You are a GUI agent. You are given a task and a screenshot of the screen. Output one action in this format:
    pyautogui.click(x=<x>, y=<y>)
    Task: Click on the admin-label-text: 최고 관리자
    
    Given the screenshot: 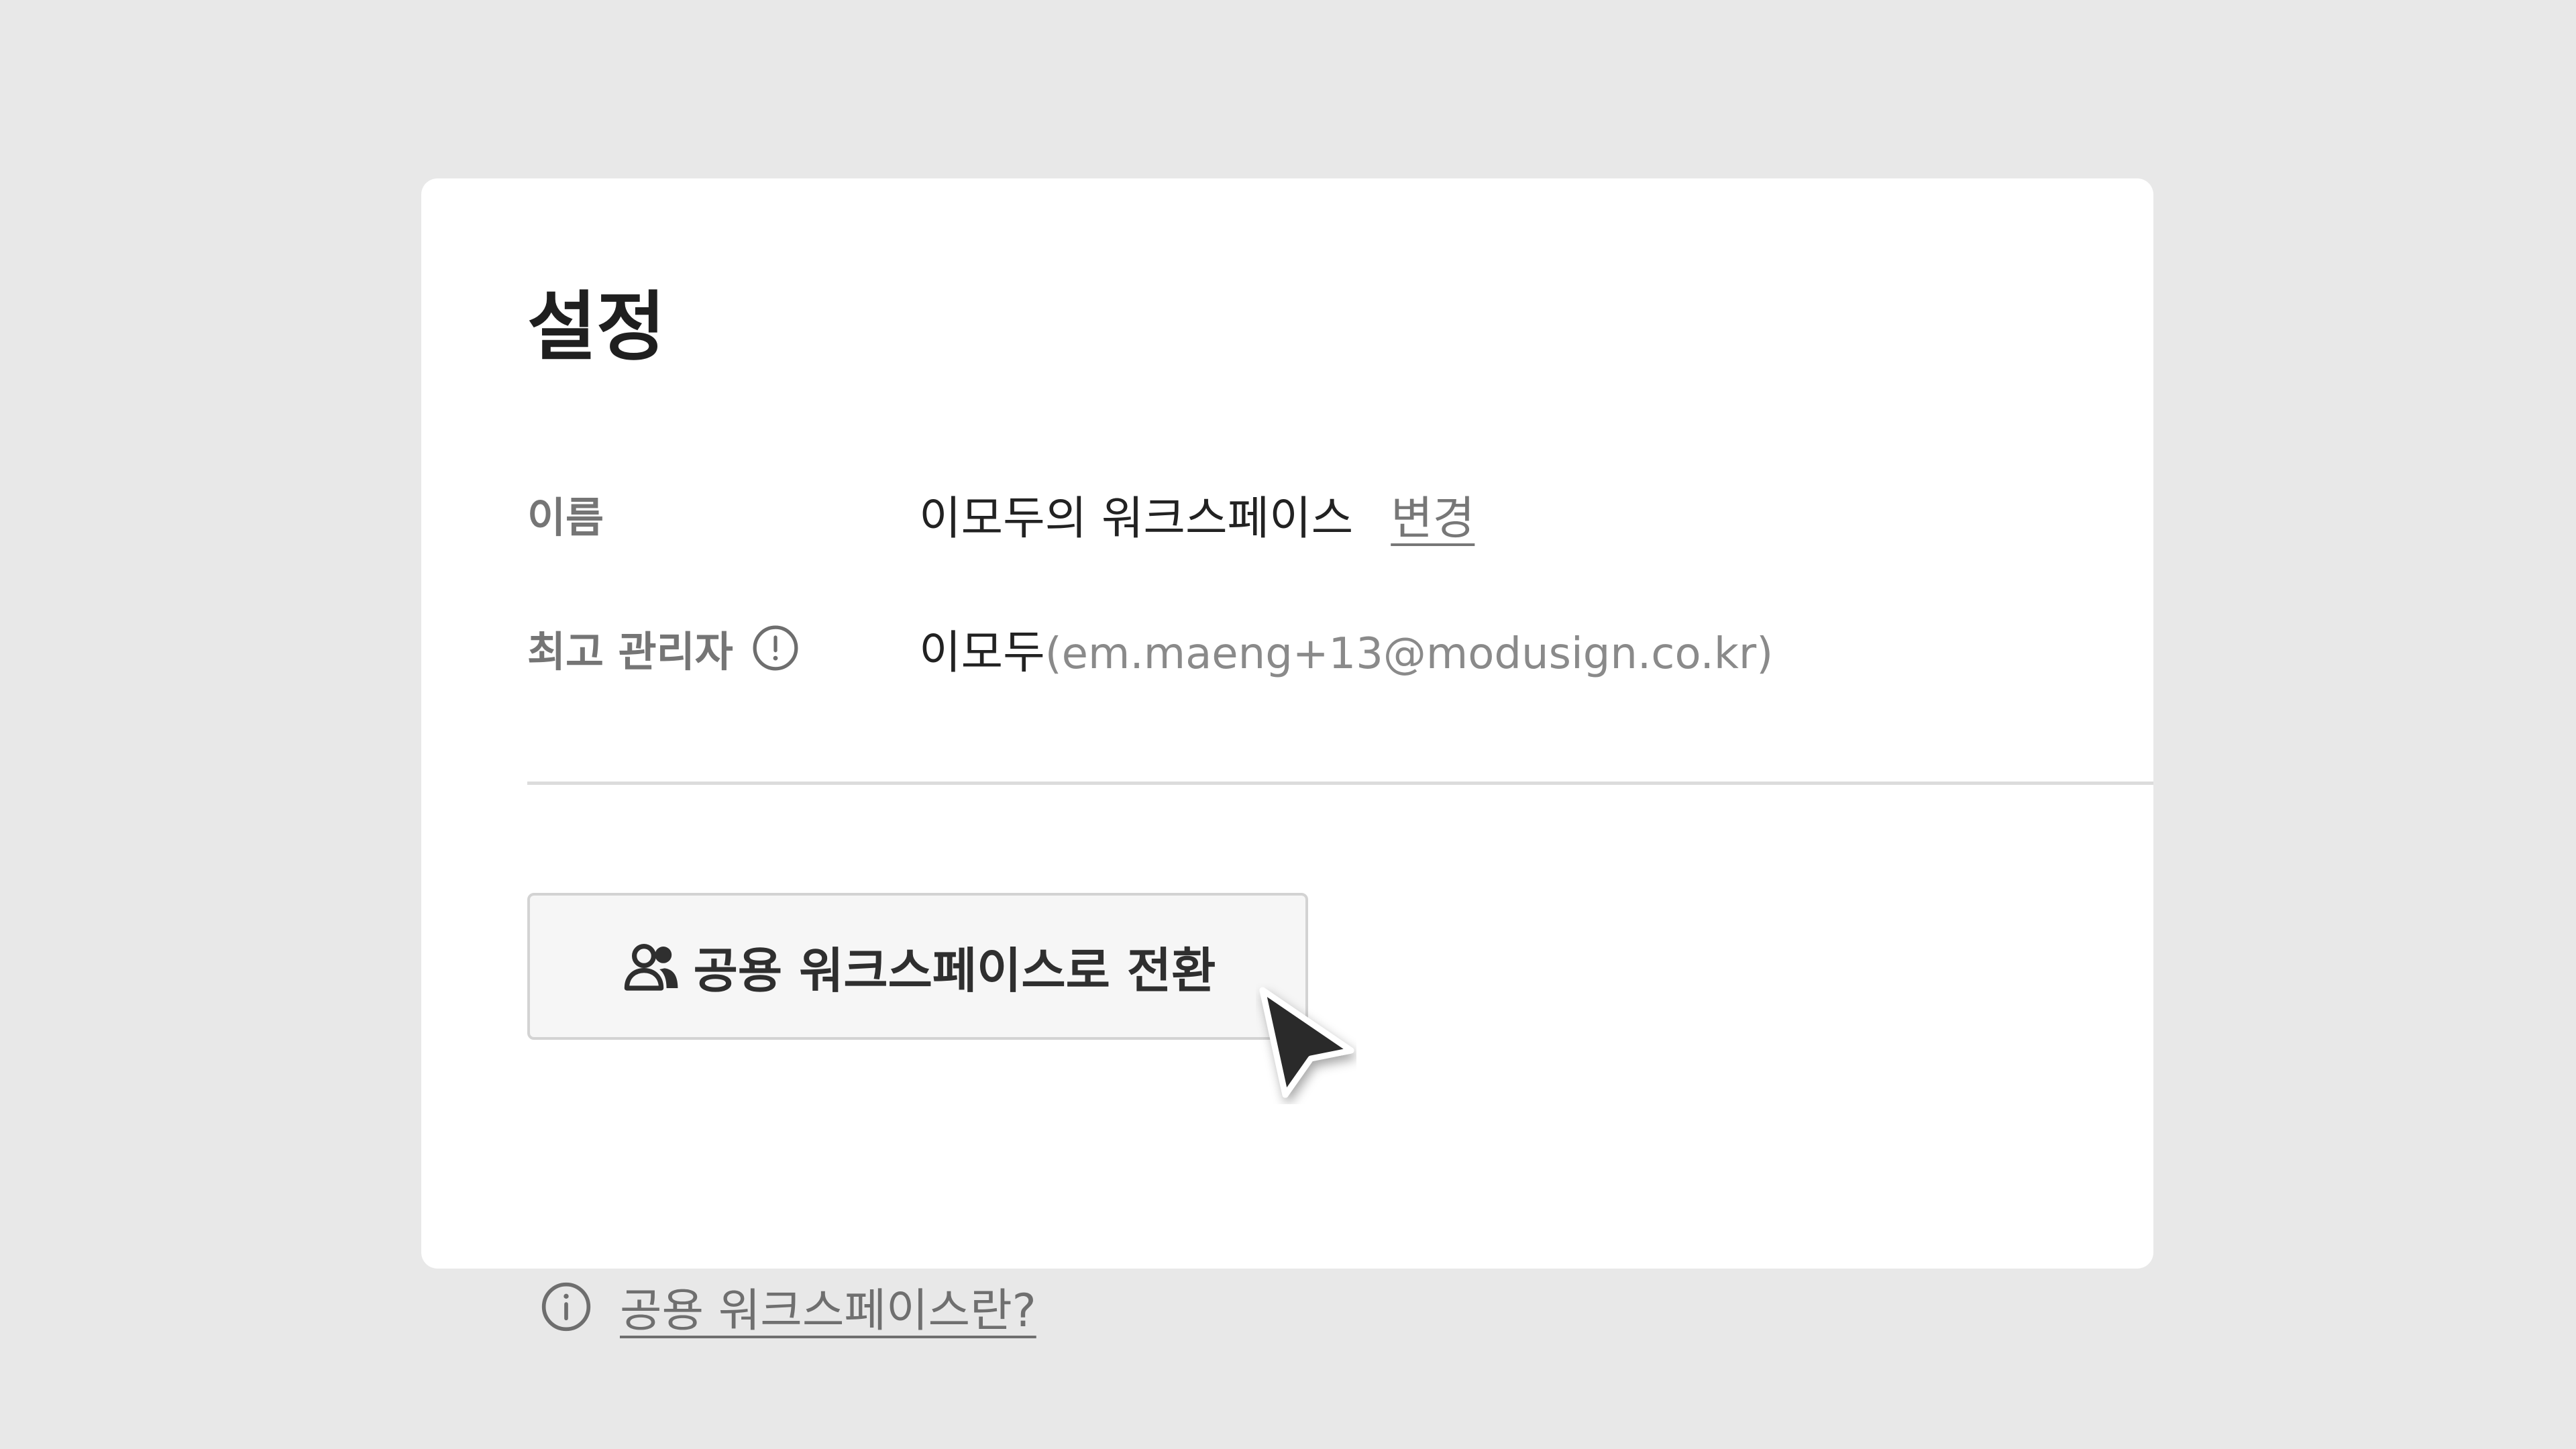 What is the action you would take?
    pyautogui.click(x=630, y=651)
    